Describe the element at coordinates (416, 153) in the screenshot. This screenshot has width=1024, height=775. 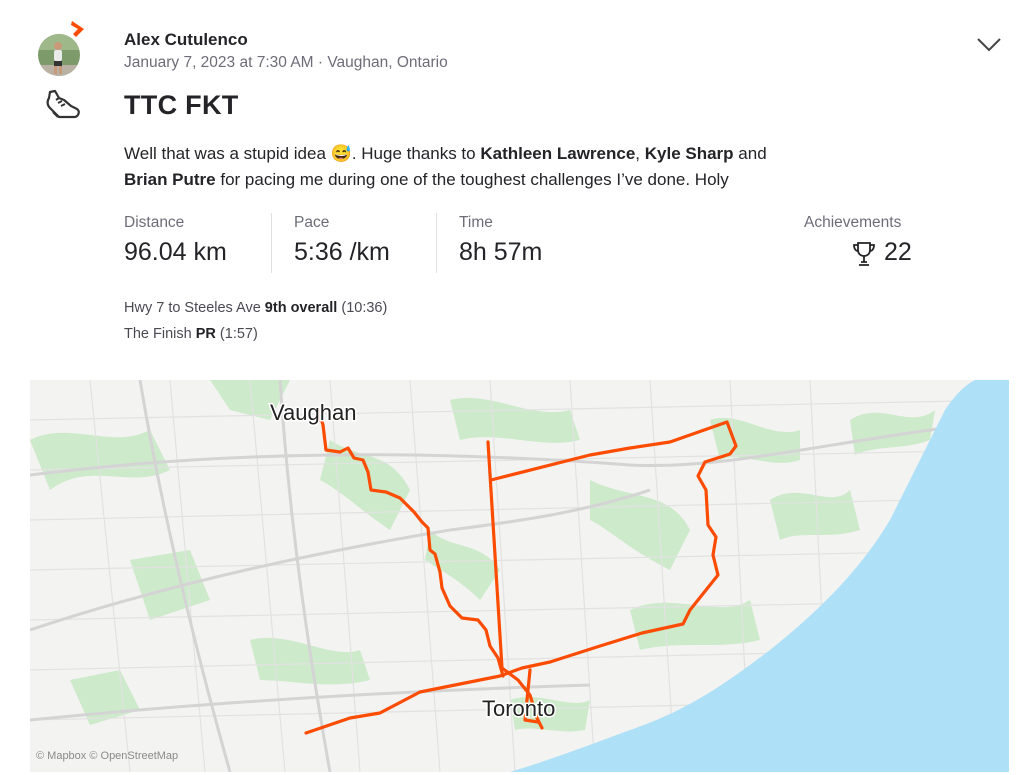
I see `description-text: . Huge thanks to` at that location.